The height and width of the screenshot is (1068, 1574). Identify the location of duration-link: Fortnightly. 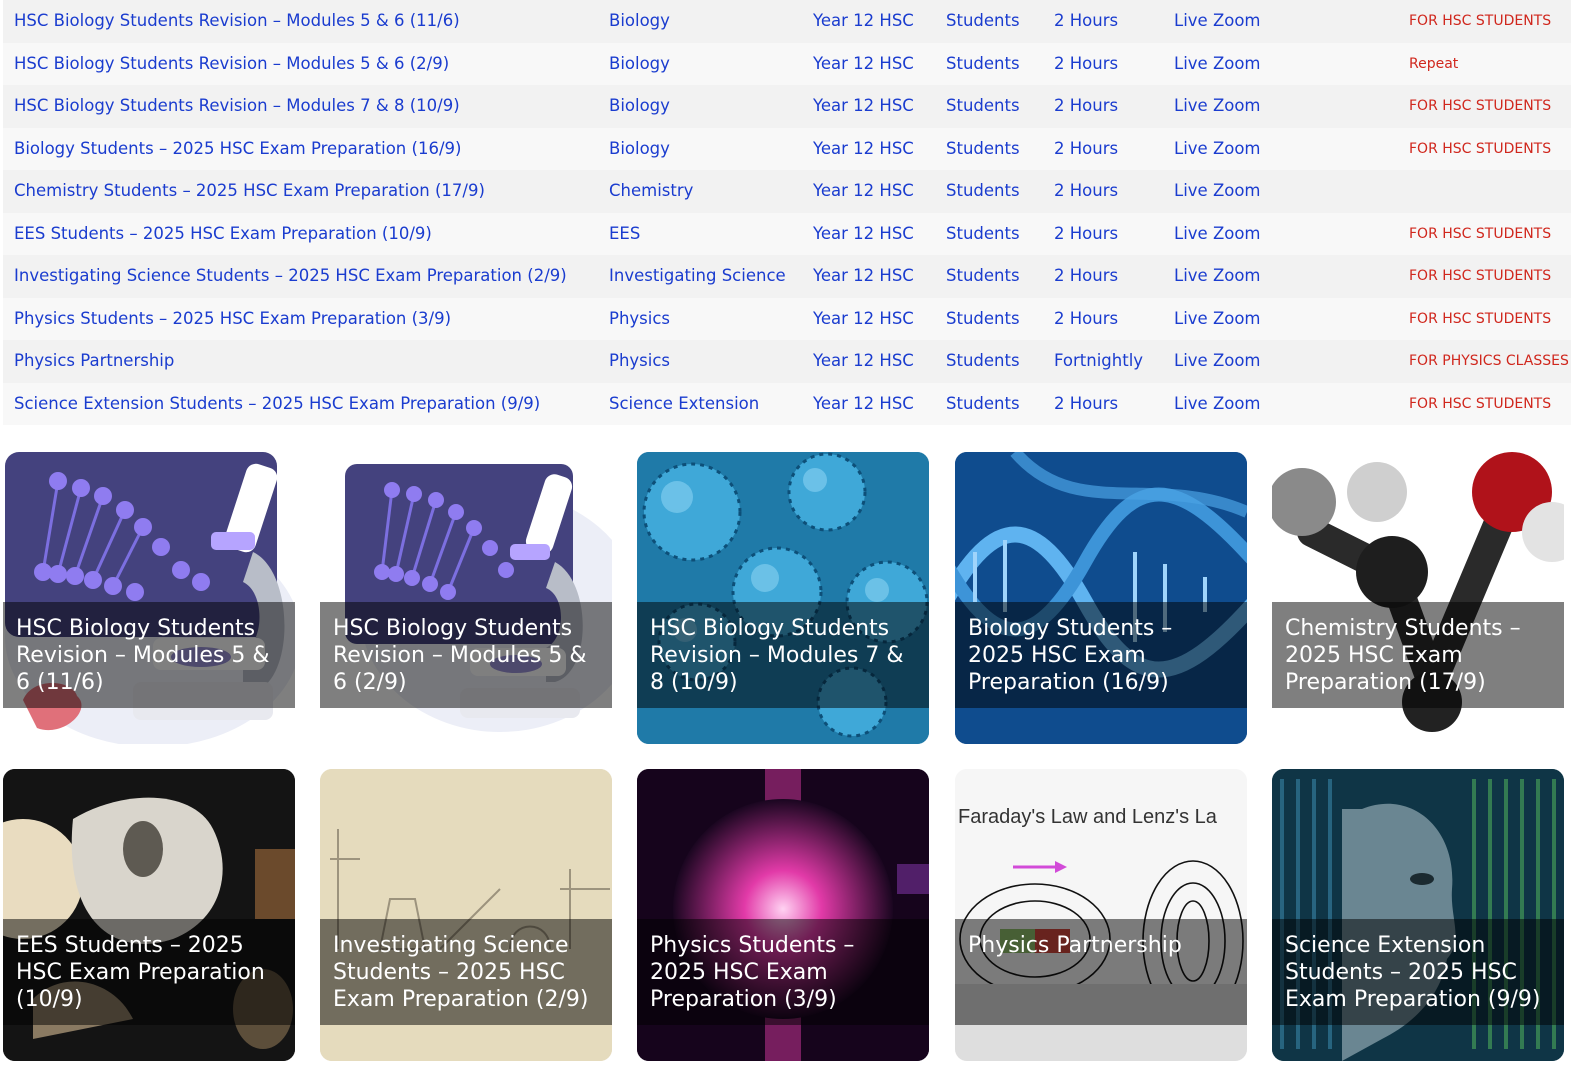
(1098, 361).